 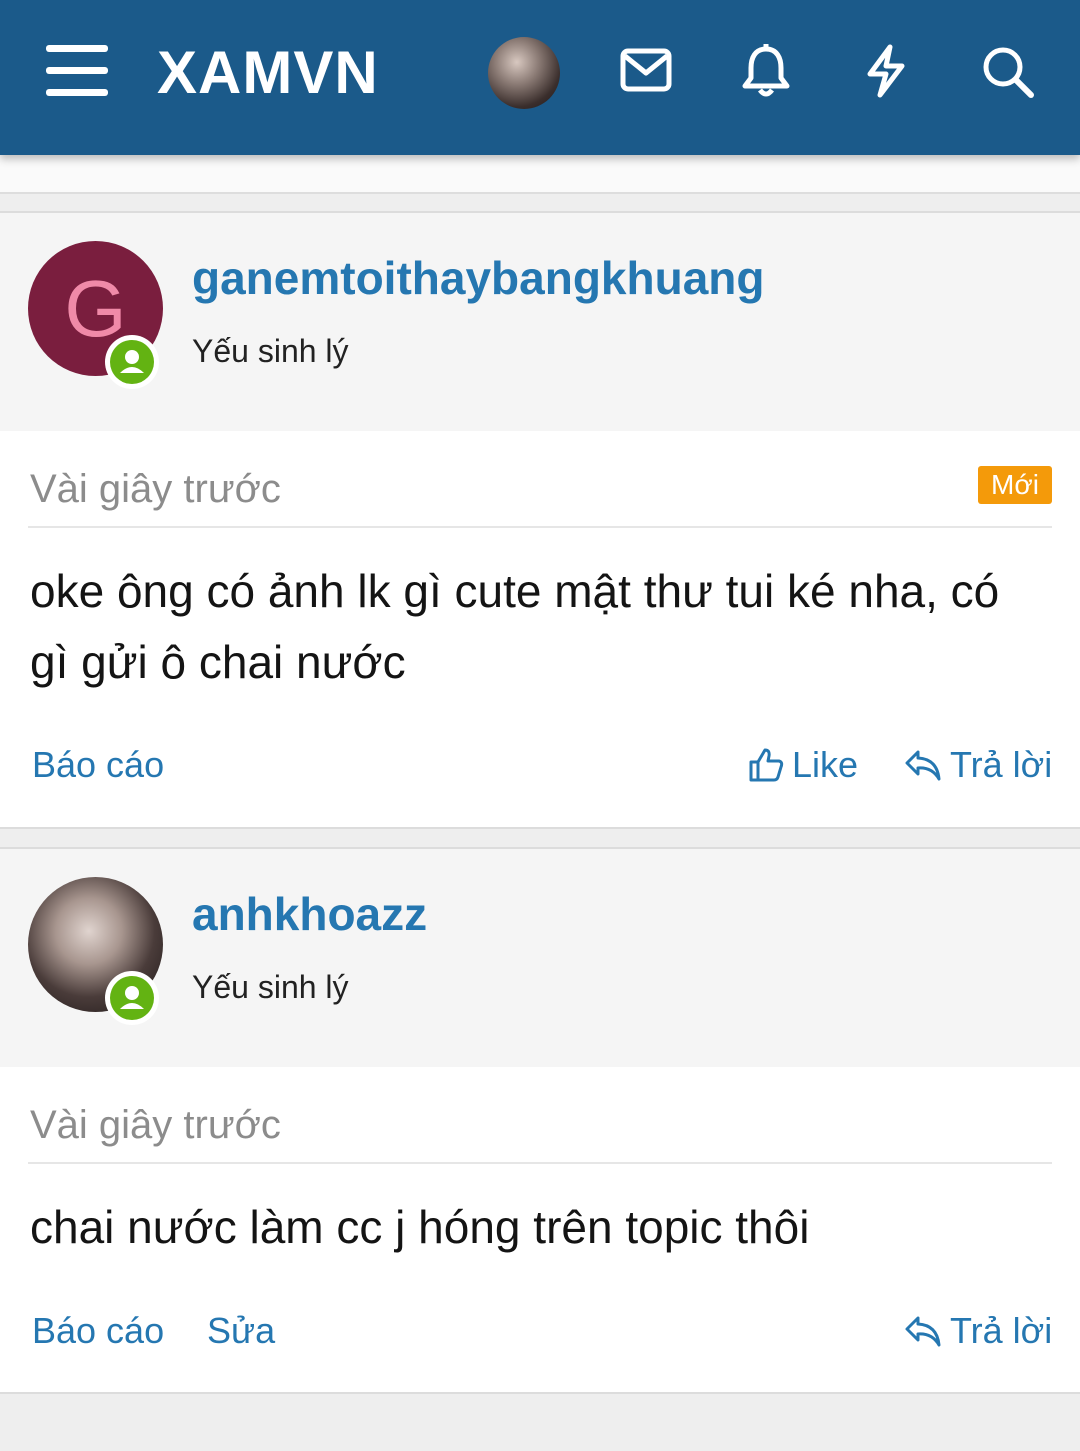 What do you see at coordinates (1015, 485) in the screenshot?
I see `new-badge: Mới` at bounding box center [1015, 485].